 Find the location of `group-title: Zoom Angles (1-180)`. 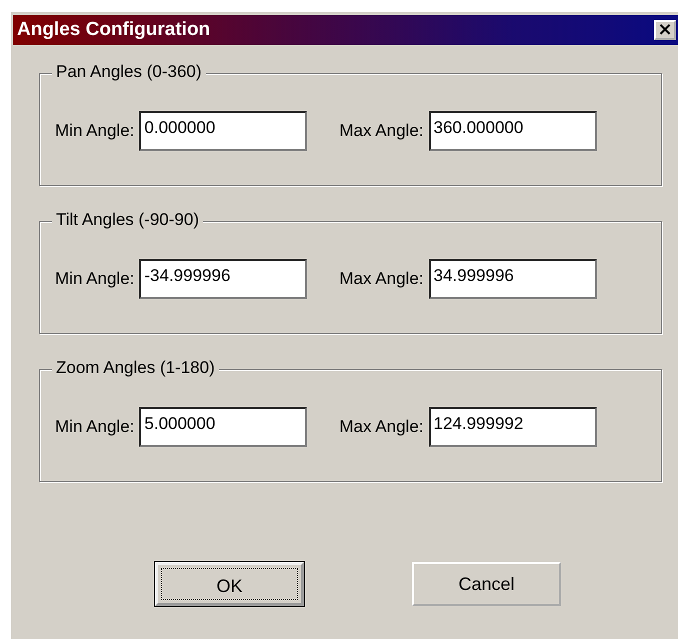

group-title: Zoom Angles (1-180) is located at coordinates (135, 368).